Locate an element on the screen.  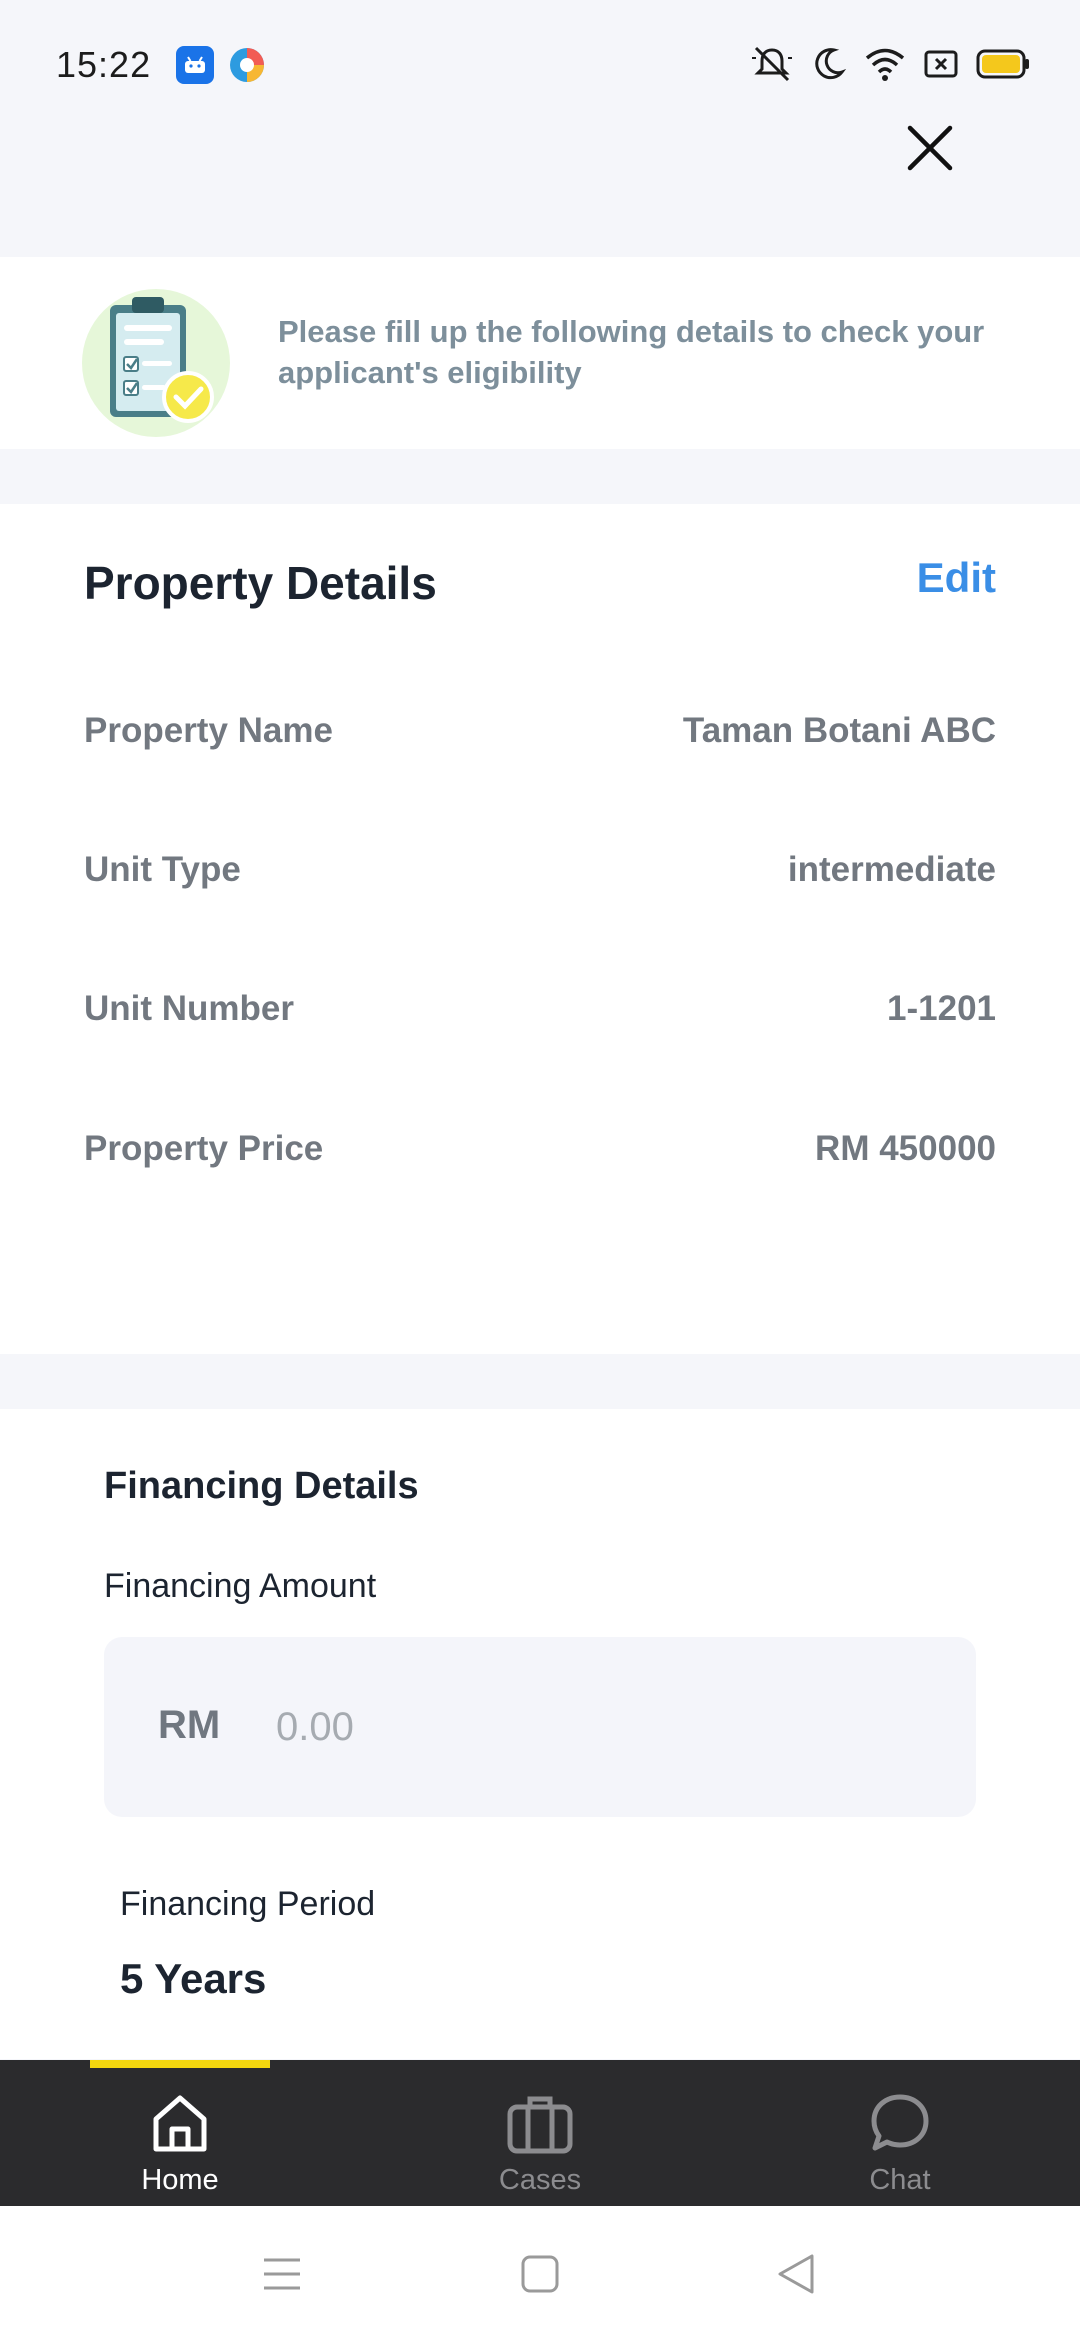
detail-row-unit-type: Unit Type intermediate is located at coordinates (540, 870).